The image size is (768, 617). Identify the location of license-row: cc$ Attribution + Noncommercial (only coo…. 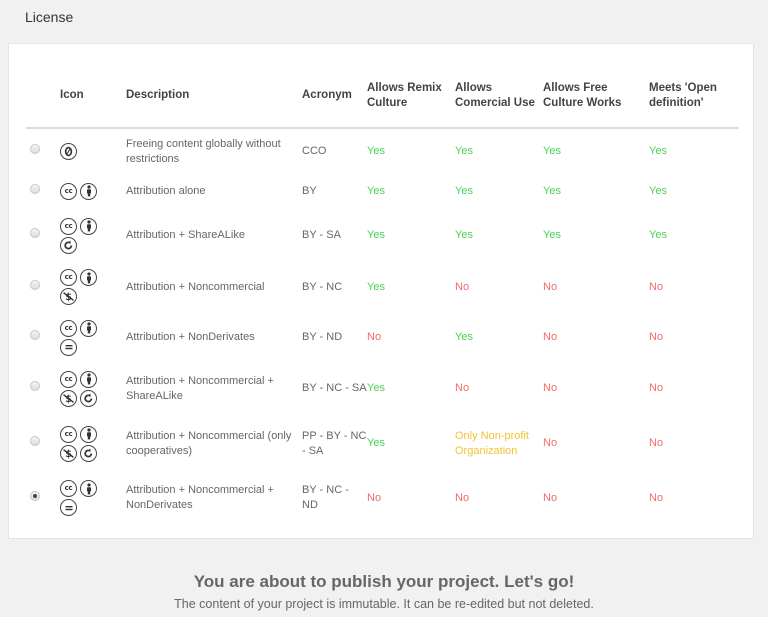
(382, 443).